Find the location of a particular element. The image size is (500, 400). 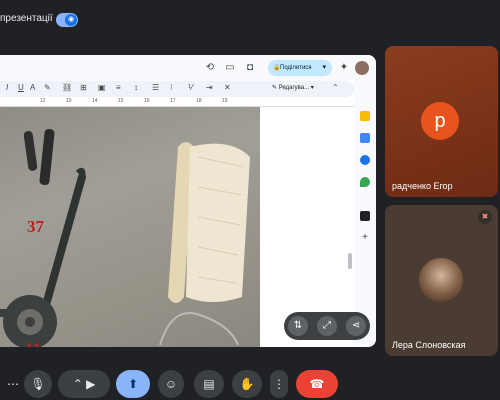

editing-mode-dropdown: ✎ Редагува... ▾ is located at coordinates (293, 87).